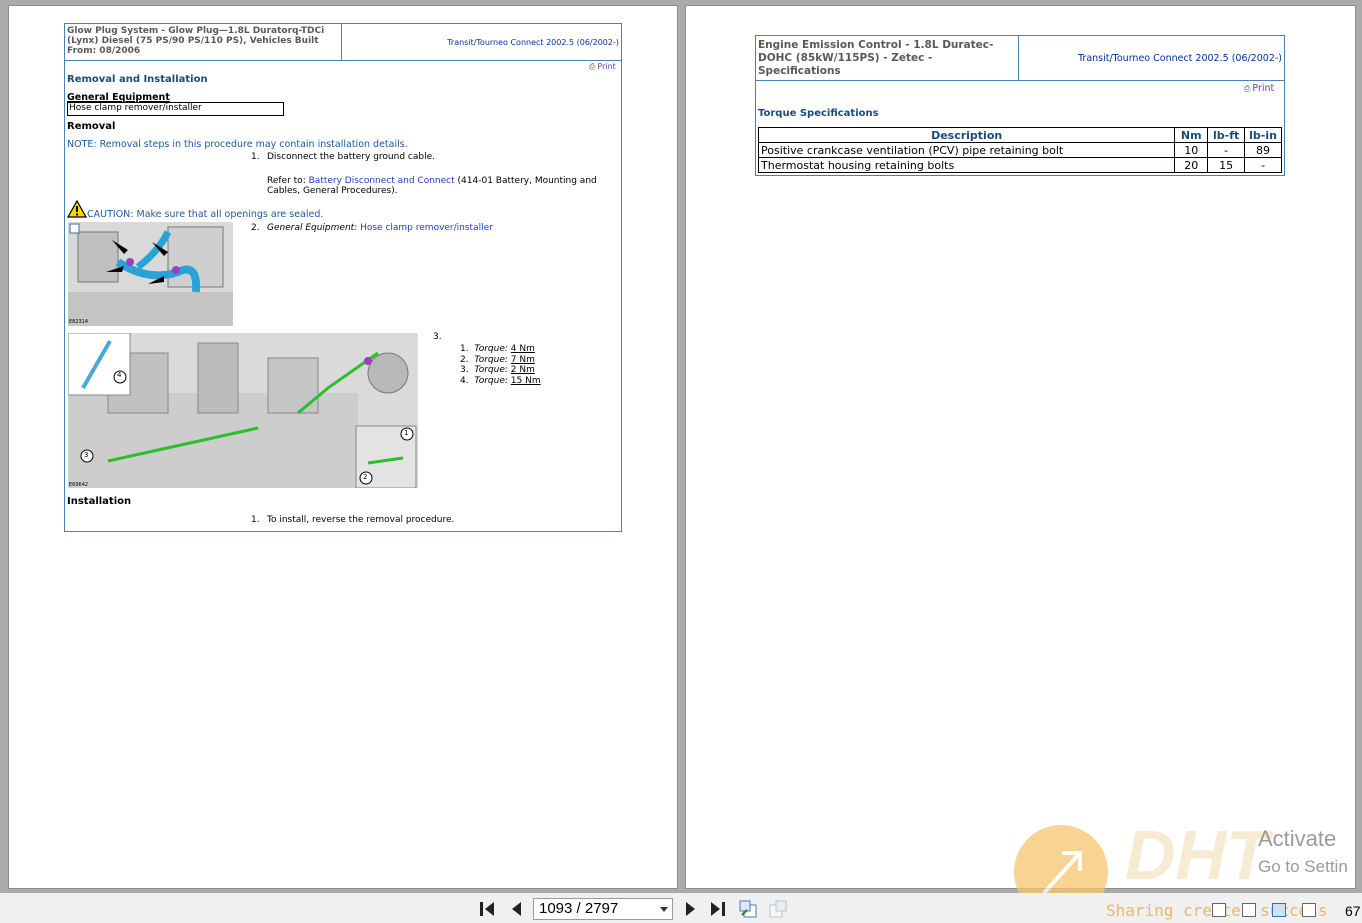  What do you see at coordinates (437, 337) in the screenshot?
I see `step3-number: 3.` at bounding box center [437, 337].